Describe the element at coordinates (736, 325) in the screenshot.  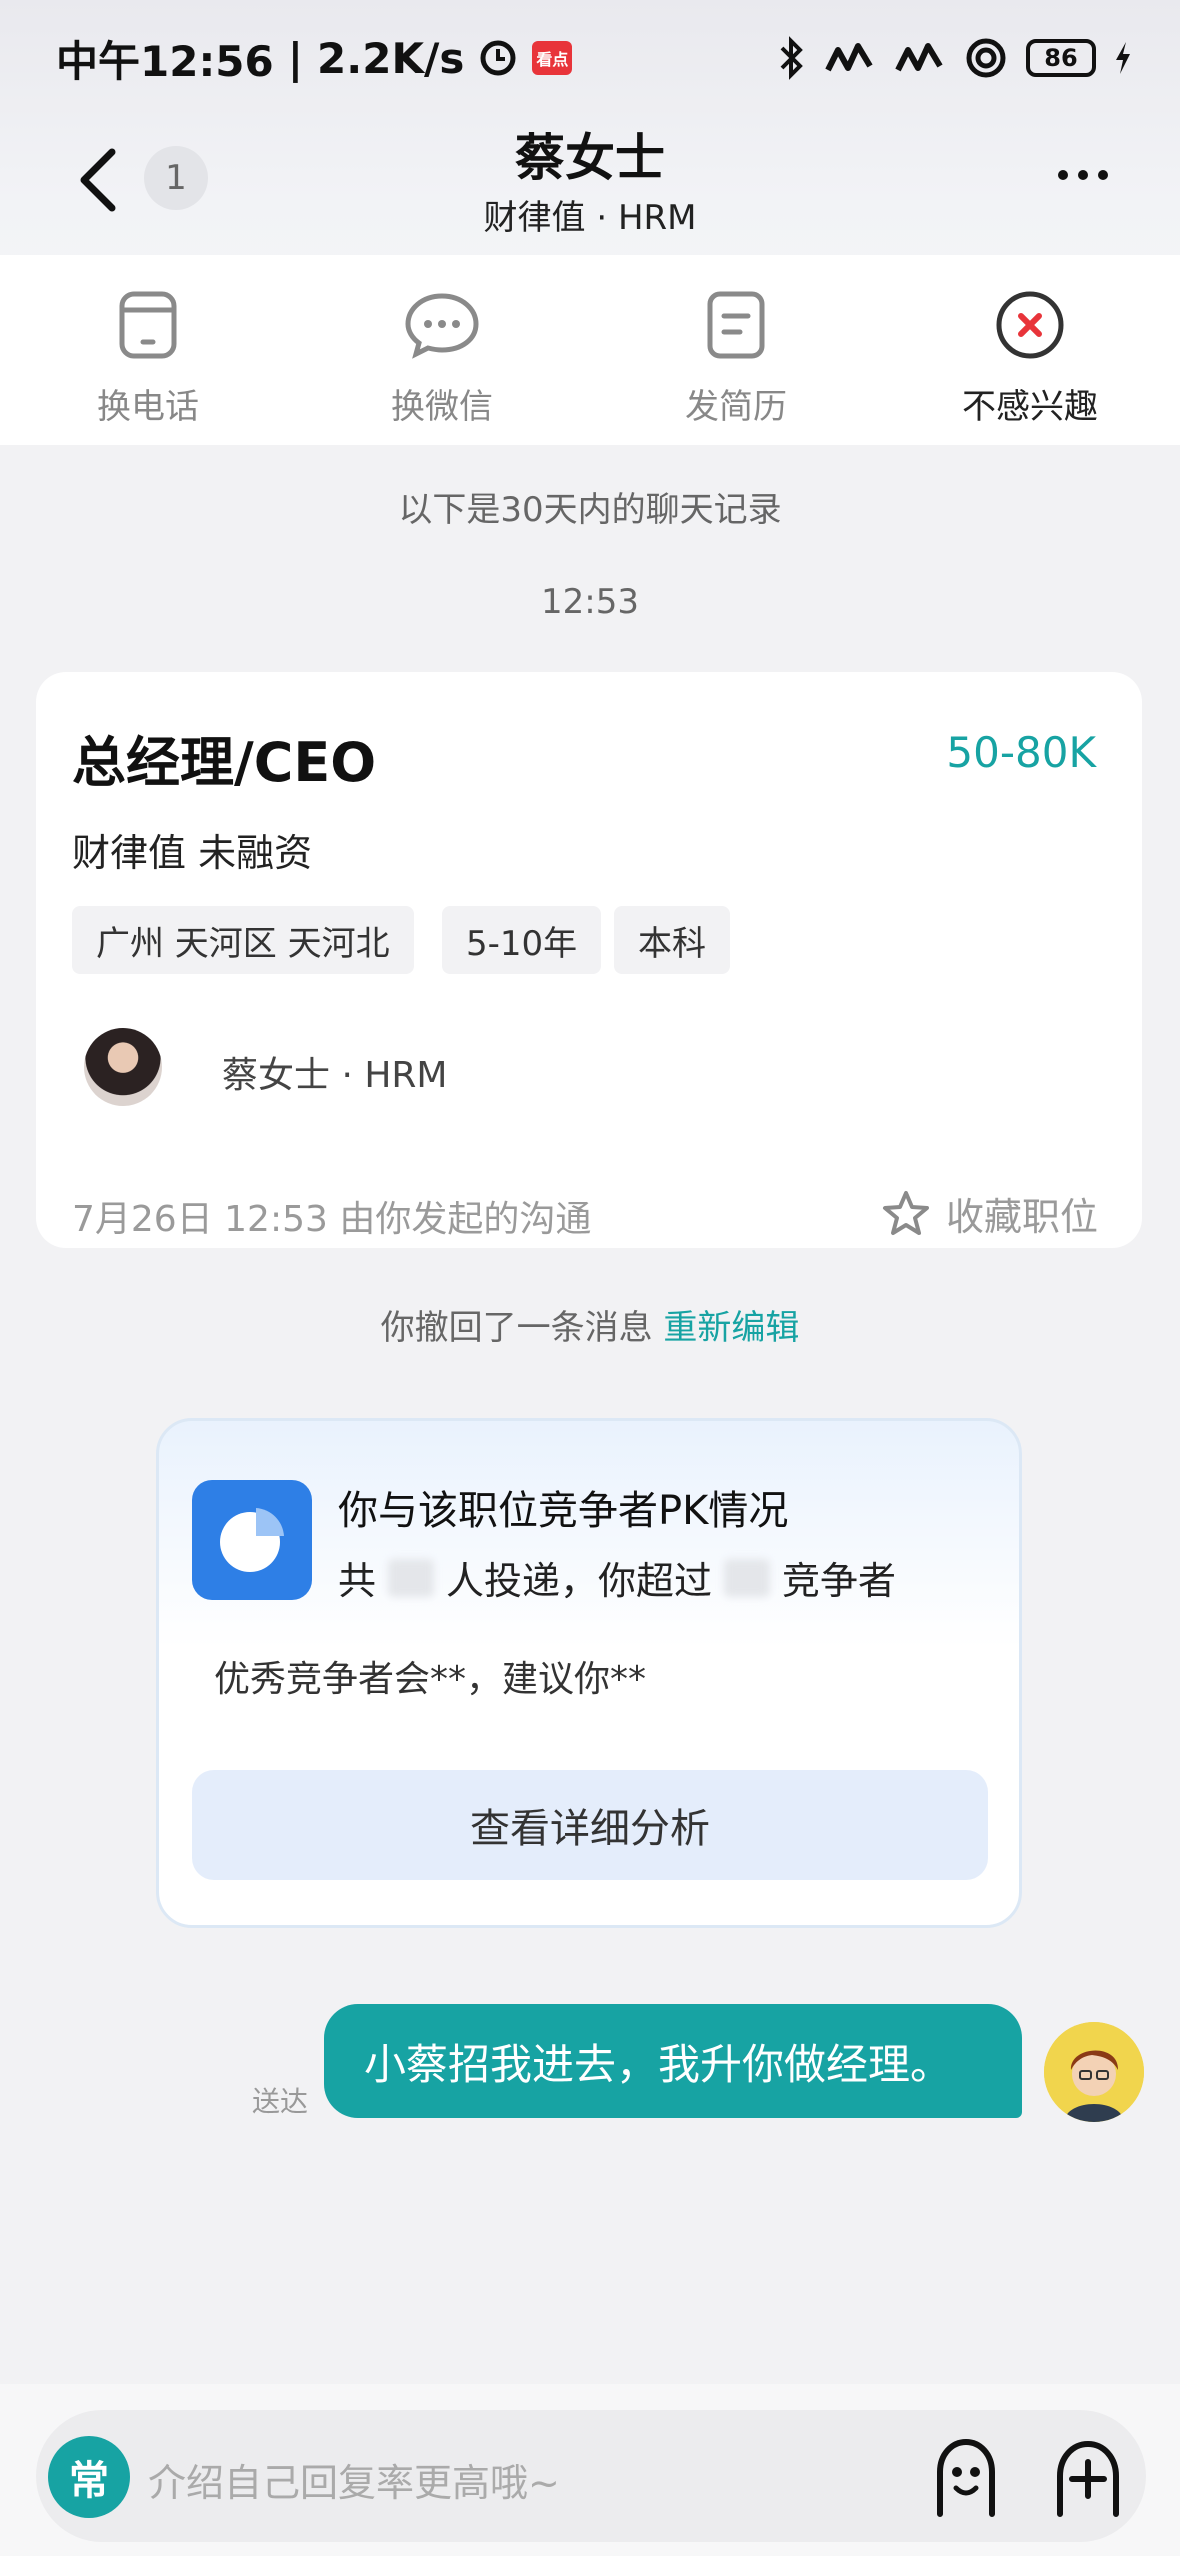
I see `resume-icon` at that location.